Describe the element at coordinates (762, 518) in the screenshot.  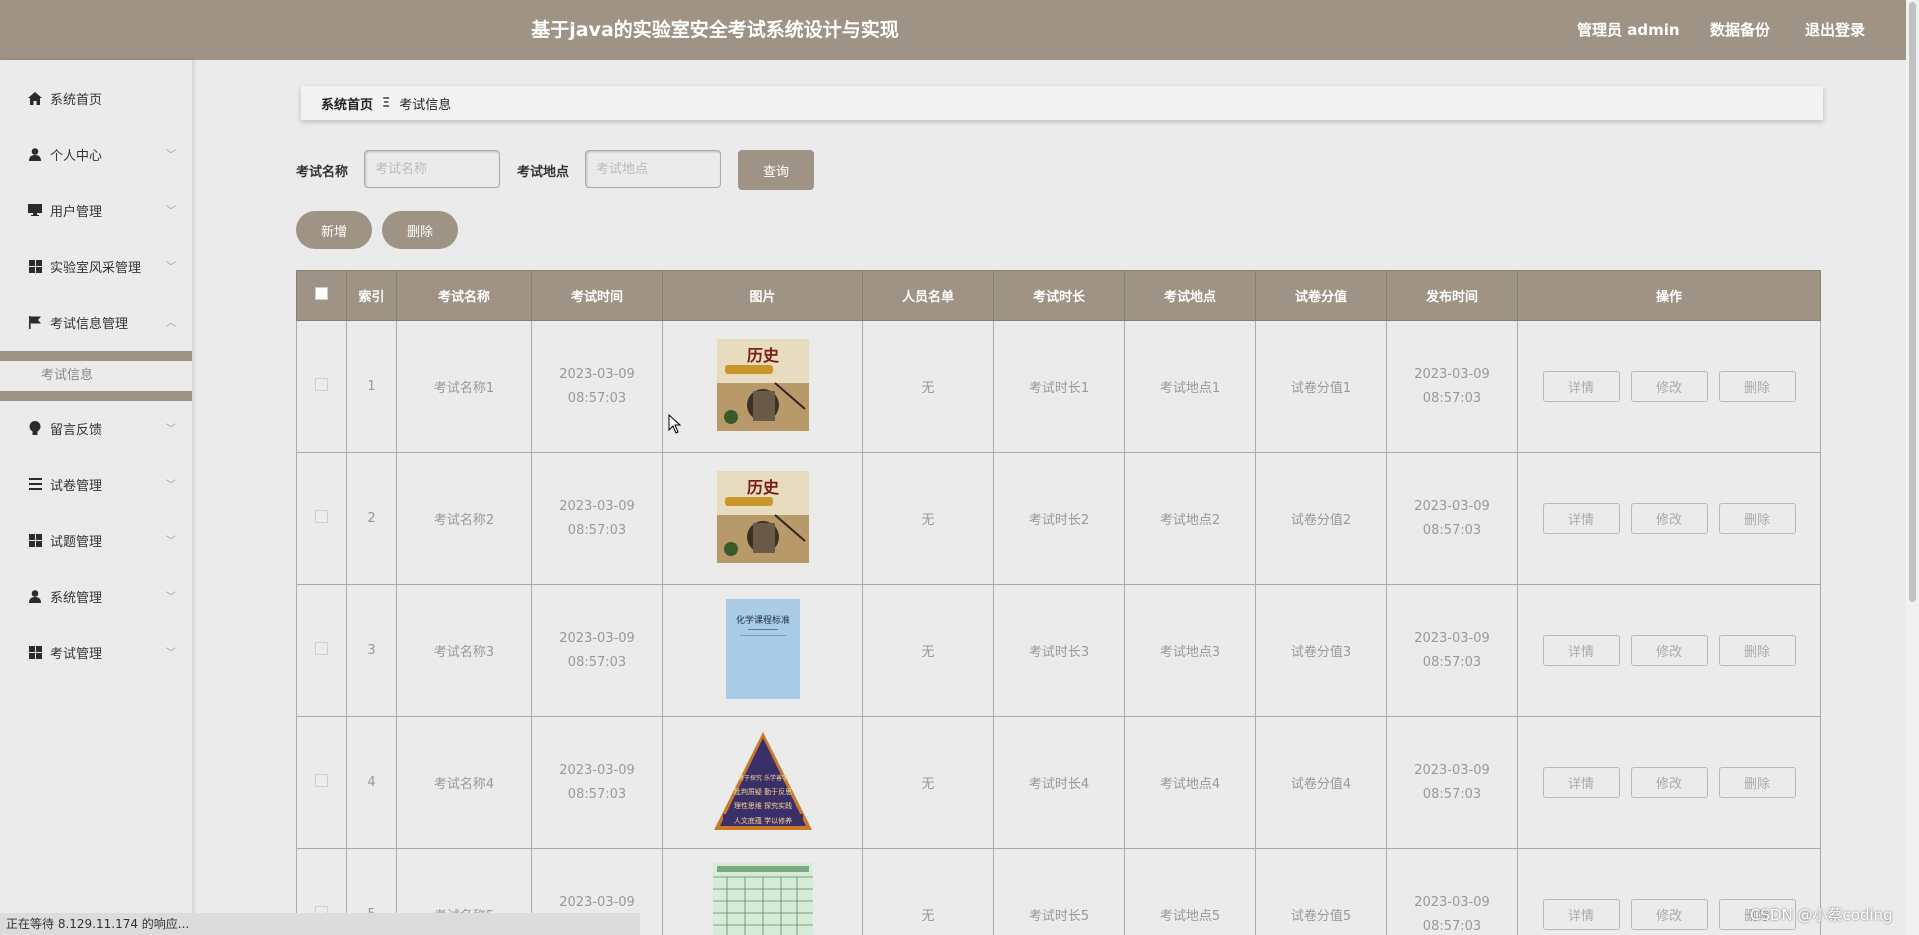
I see `image-cell: 历史` at that location.